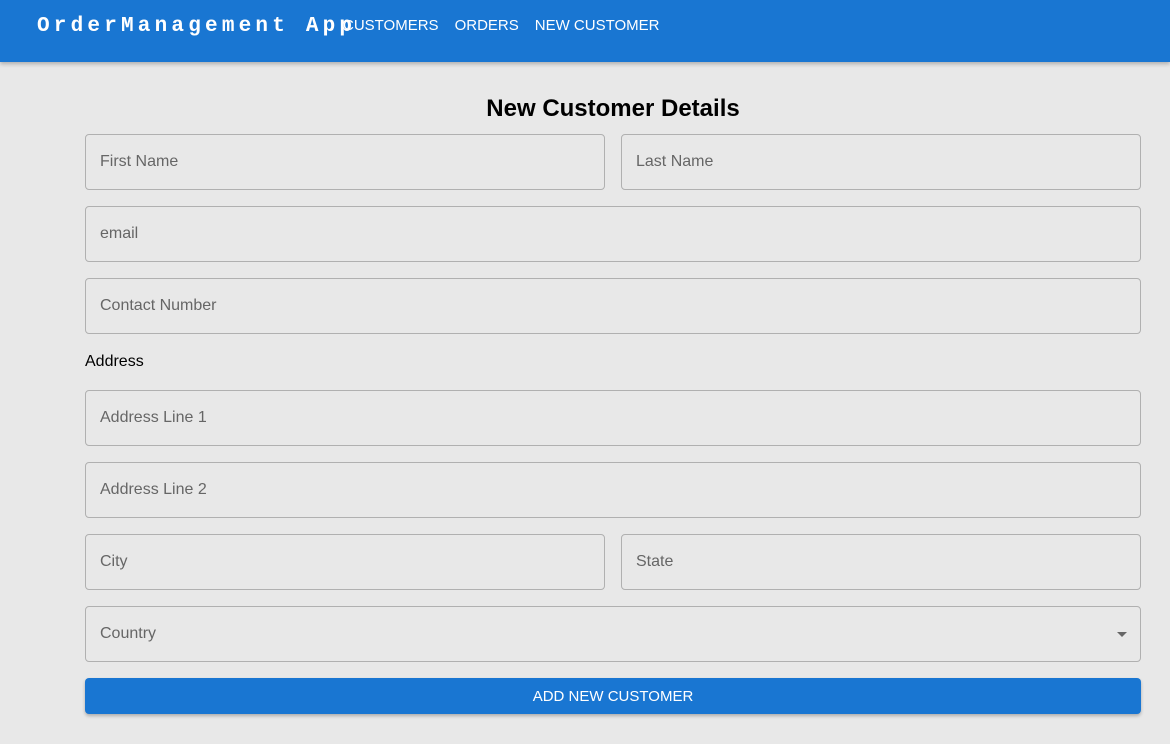 This screenshot has height=744, width=1170. Describe the element at coordinates (1122, 634) in the screenshot. I see `chevron-down-icon` at that location.